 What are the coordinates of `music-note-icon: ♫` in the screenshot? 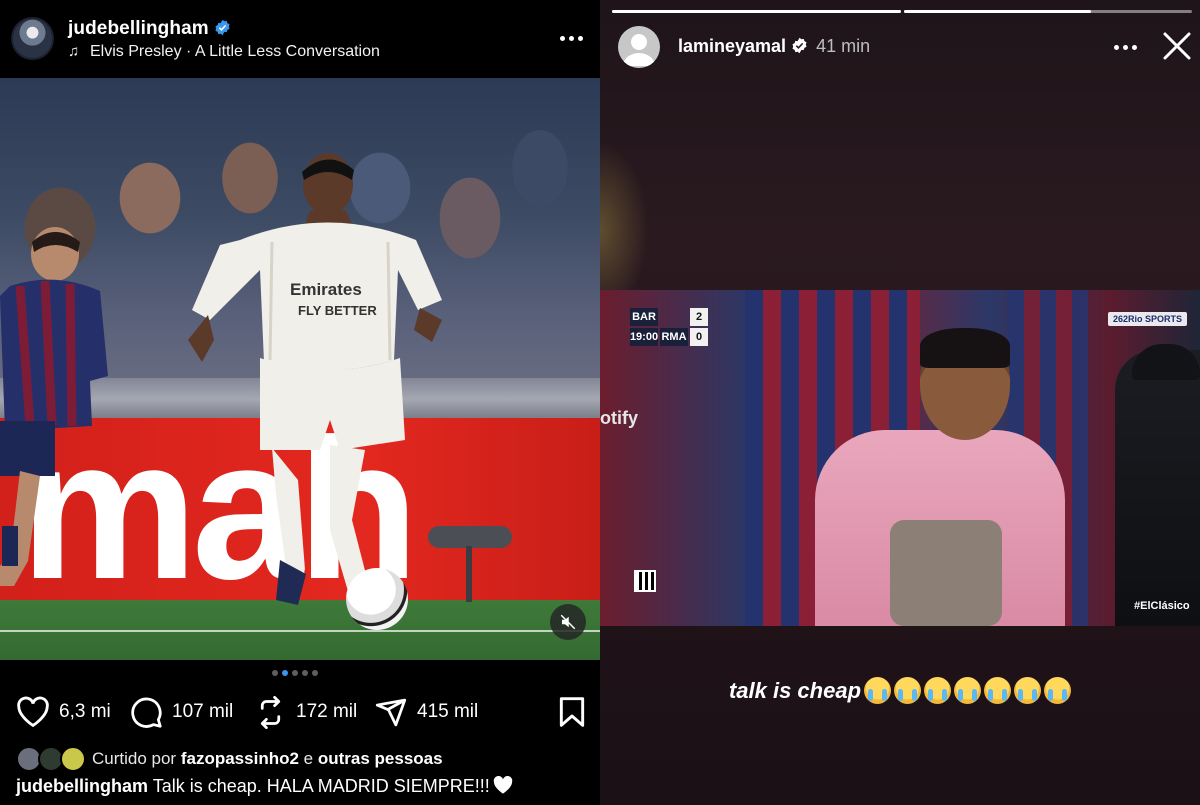 It's located at (74, 51).